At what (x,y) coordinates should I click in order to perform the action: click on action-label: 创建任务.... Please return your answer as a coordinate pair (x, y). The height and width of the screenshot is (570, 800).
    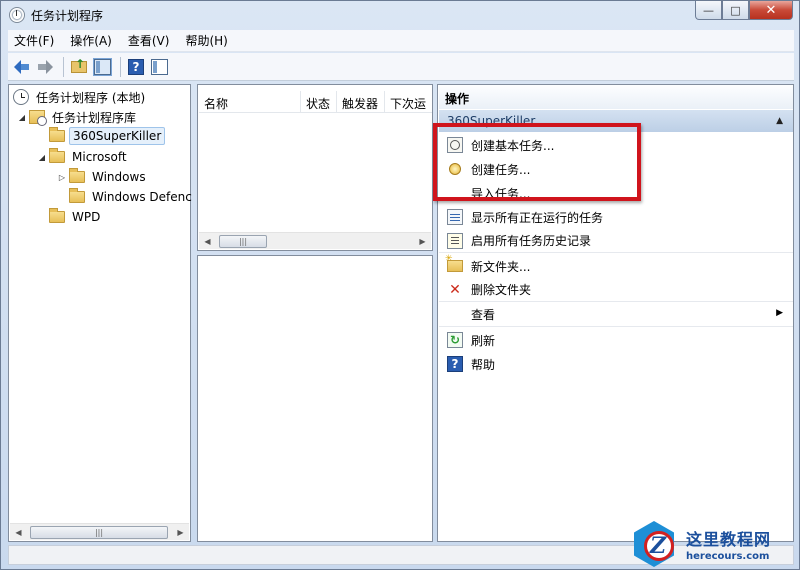
    Looking at the image, I should click on (501, 169).